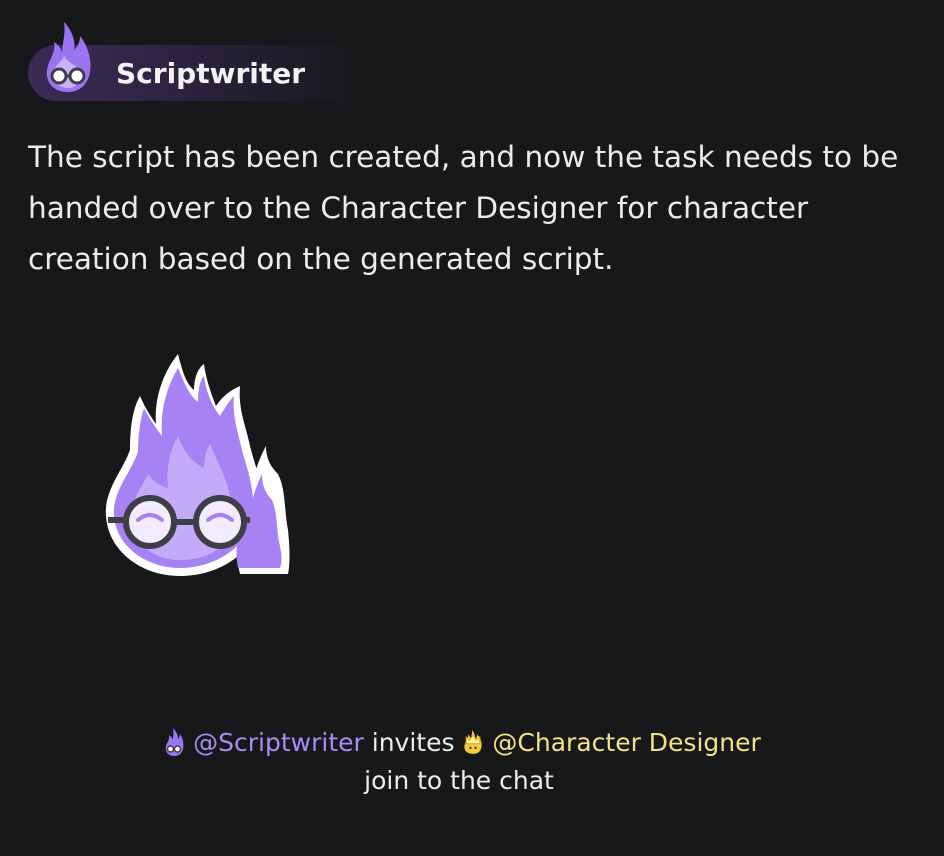 The width and height of the screenshot is (944, 856). Describe the element at coordinates (278, 742) in the screenshot. I see `inviter-mention: @Scriptwriter` at that location.